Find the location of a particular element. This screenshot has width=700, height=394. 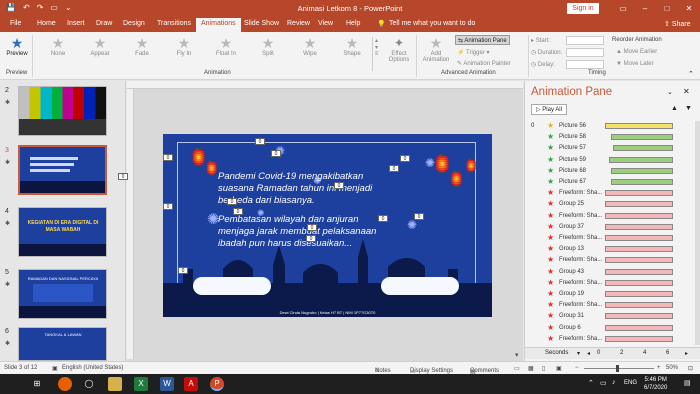

normal-view-icon: ▭ is located at coordinates (517, 368).